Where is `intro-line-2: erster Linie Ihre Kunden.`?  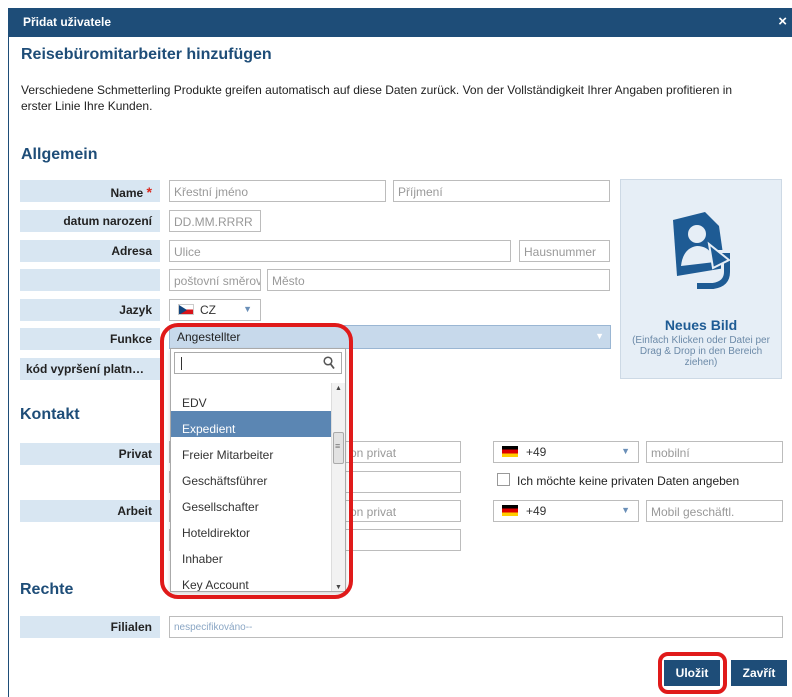
intro-line-2: erster Linie Ihre Kunden. is located at coordinates (87, 106).